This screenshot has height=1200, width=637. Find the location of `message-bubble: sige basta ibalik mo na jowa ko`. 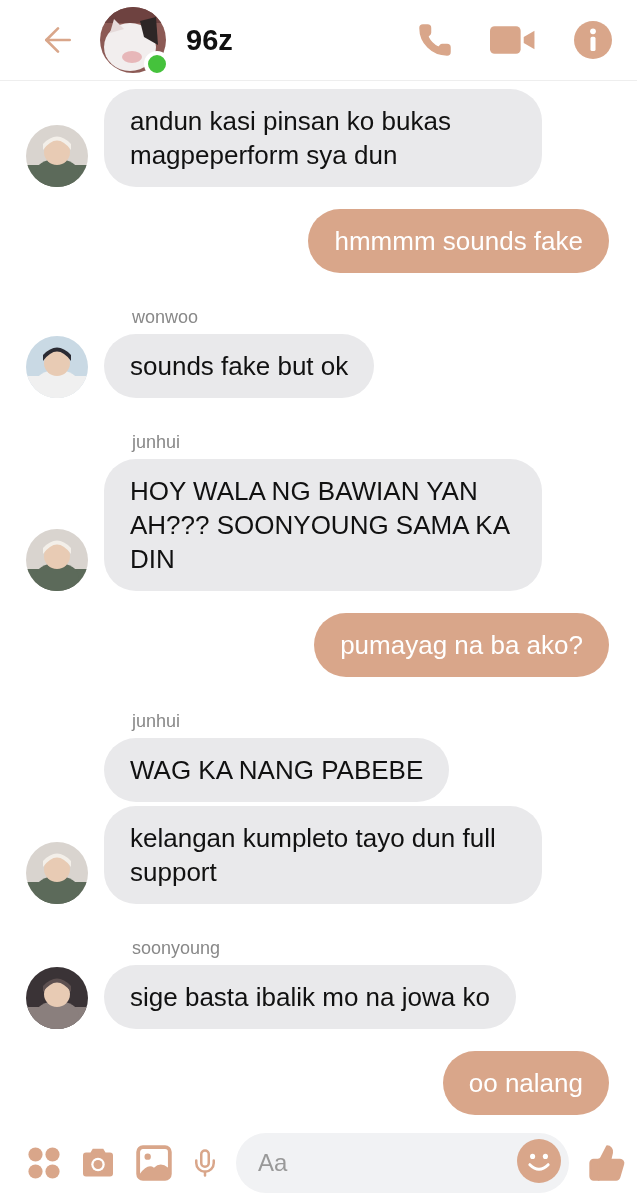

message-bubble: sige basta ibalik mo na jowa ko is located at coordinates (310, 997).